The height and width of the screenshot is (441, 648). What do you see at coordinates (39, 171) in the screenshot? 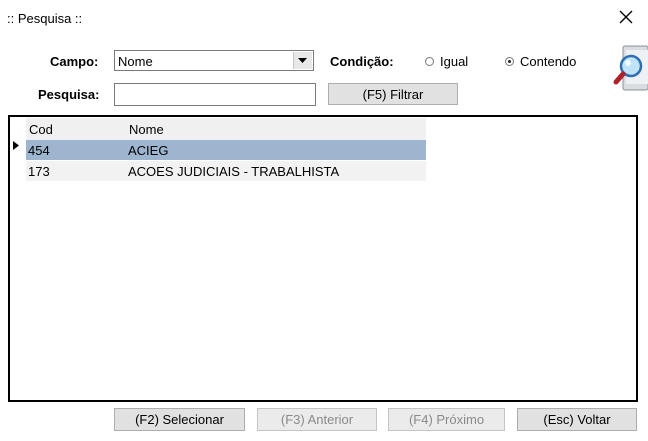
I see `cell-cod: 173` at bounding box center [39, 171].